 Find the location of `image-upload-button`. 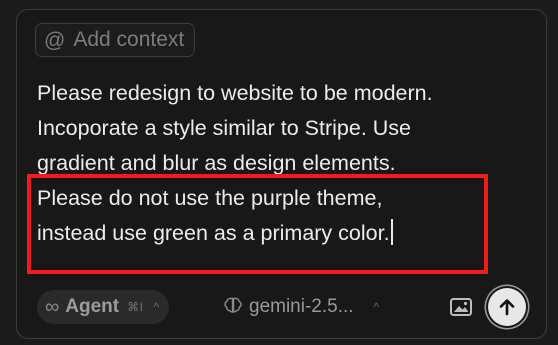

image-upload-button is located at coordinates (461, 307).